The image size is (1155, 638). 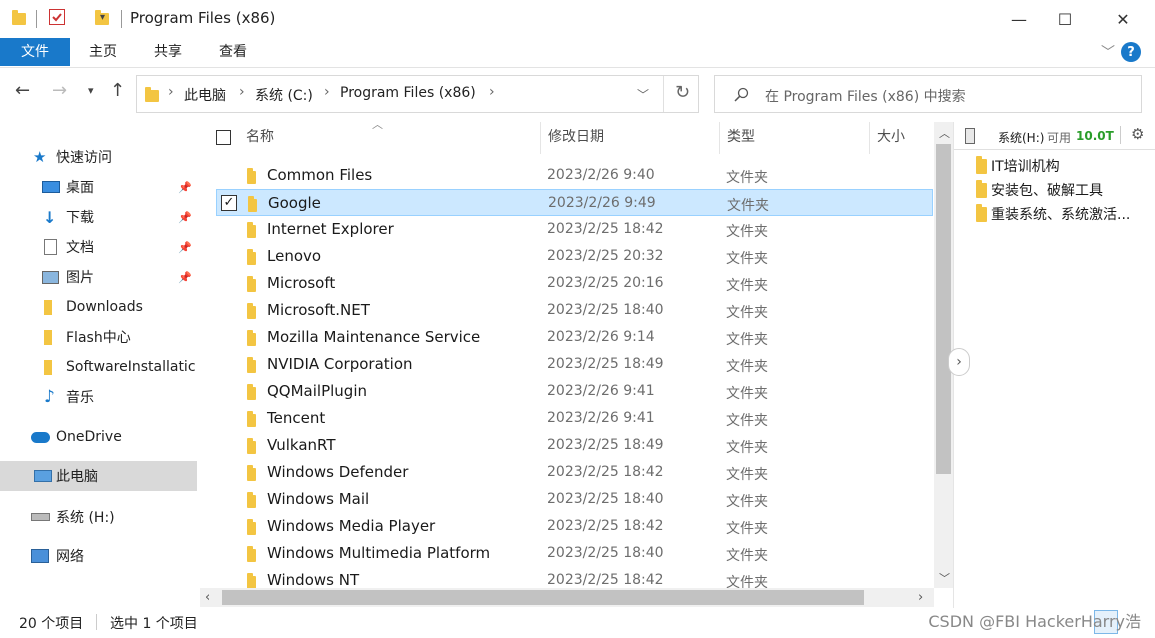 I want to click on horizontal-scrollbar: ‹ ›, so click(x=567, y=597).